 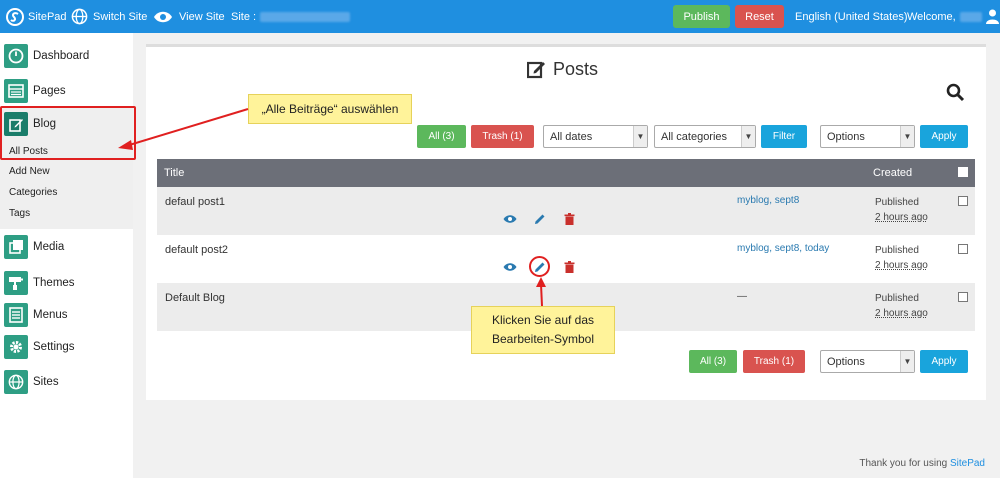 What do you see at coordinates (566, 173) in the screenshot?
I see `posts-table-header: Title Created` at bounding box center [566, 173].